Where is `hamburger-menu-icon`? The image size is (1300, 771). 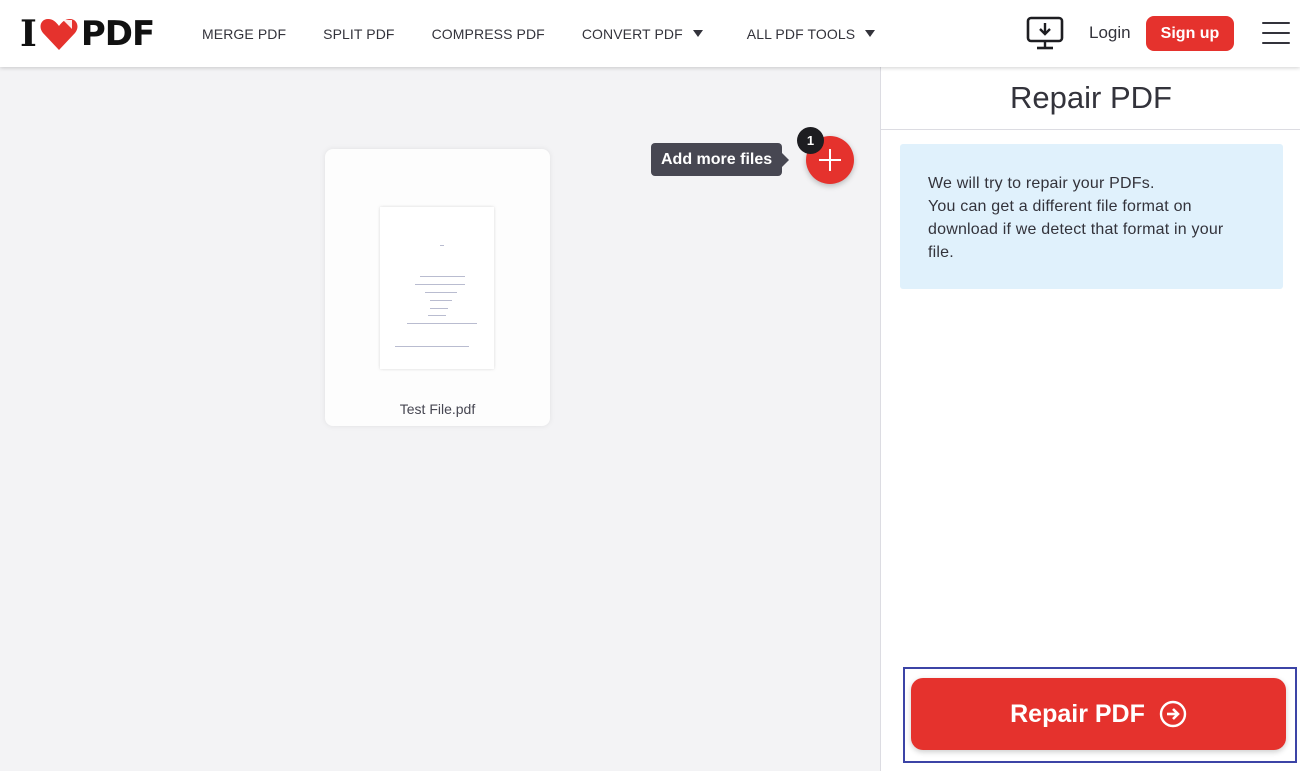 hamburger-menu-icon is located at coordinates (1276, 33).